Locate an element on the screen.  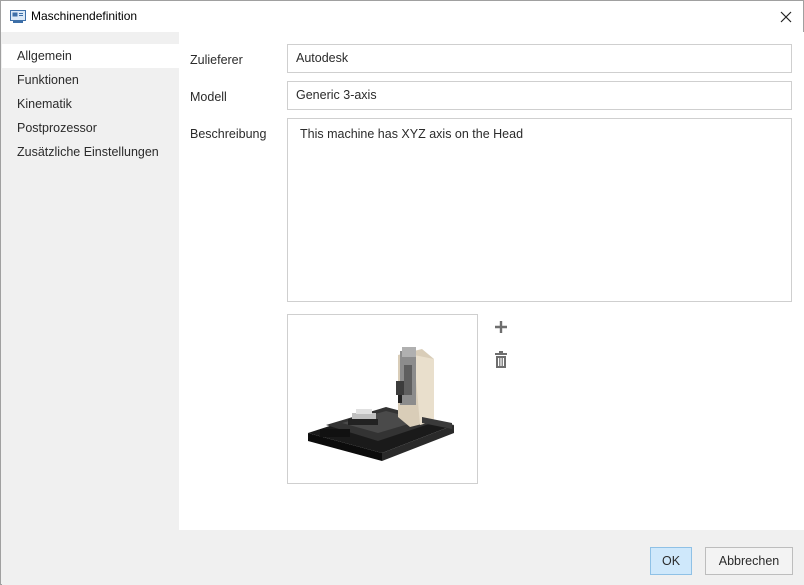
cancel-button: Abbrechen is located at coordinates (749, 561).